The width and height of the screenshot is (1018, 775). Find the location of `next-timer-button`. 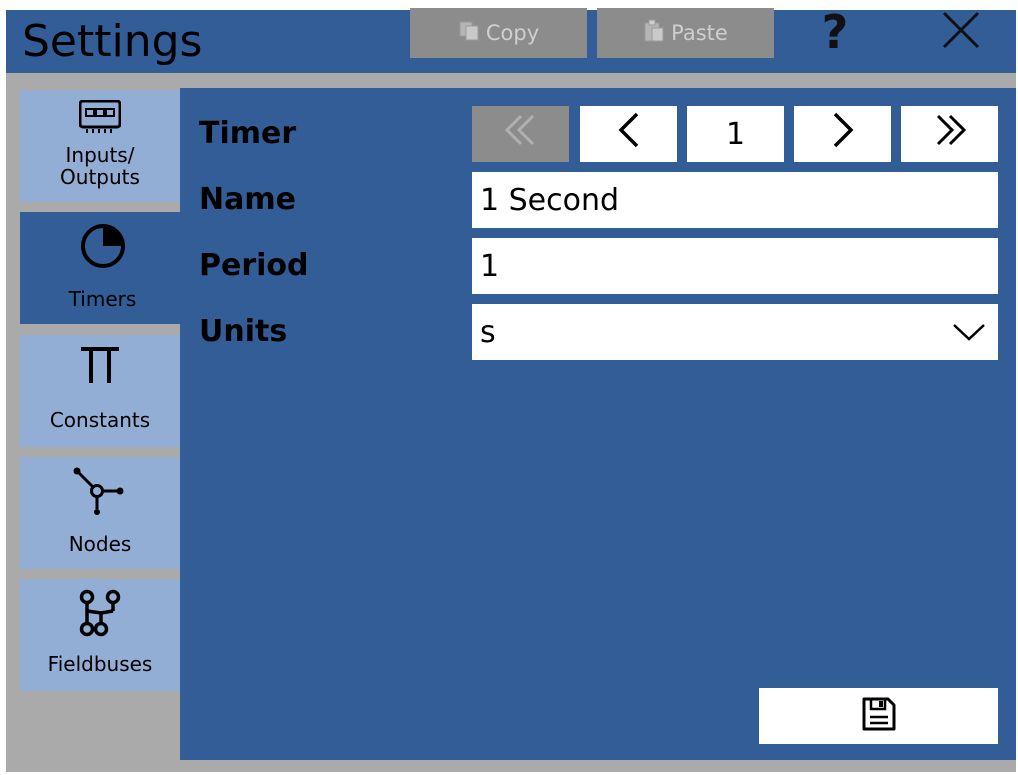

next-timer-button is located at coordinates (842, 134).